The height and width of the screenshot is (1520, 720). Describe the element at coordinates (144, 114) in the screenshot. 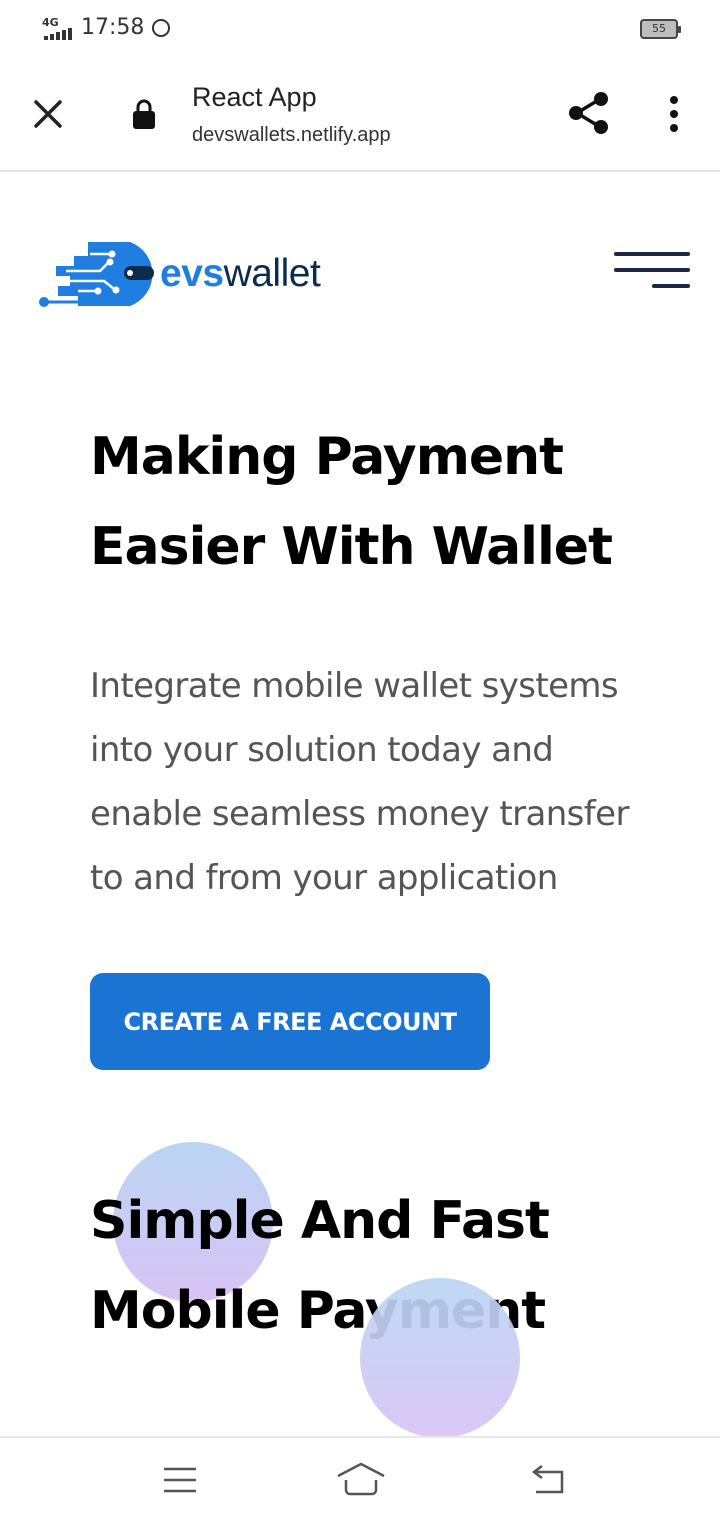

I see `lock-icon` at that location.